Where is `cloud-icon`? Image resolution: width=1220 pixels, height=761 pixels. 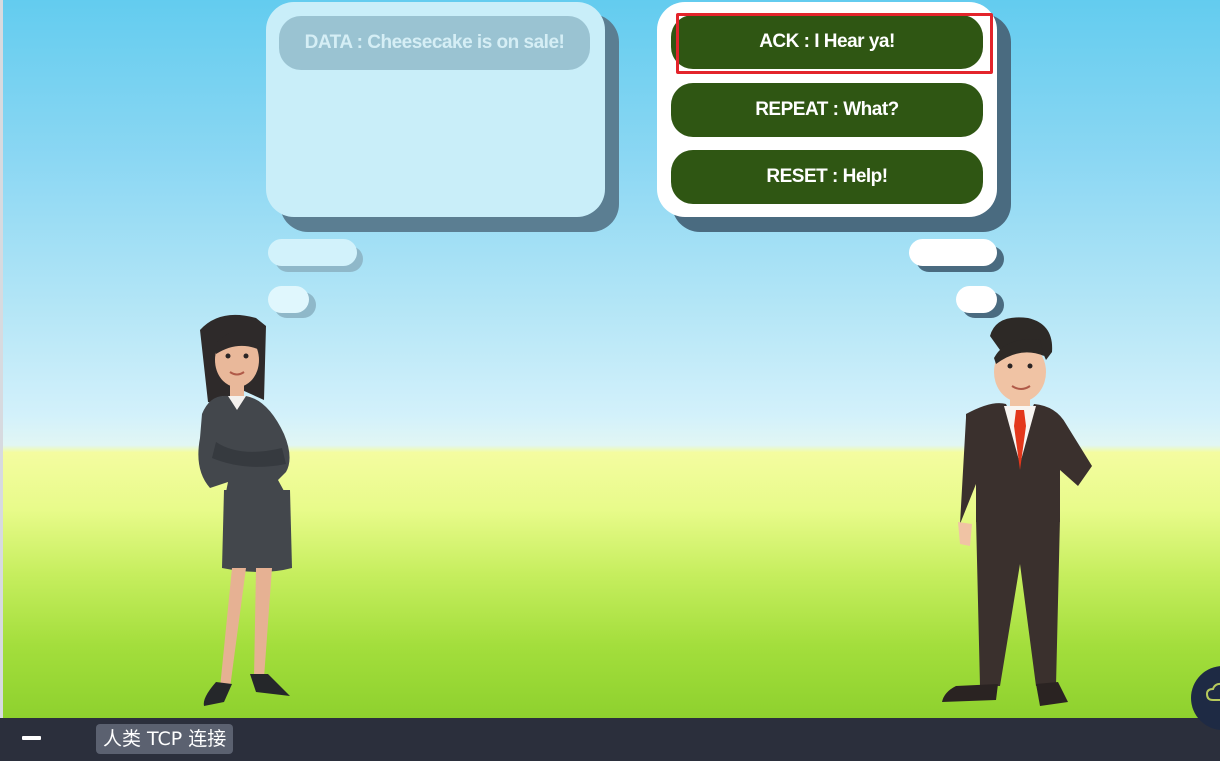
cloud-icon is located at coordinates (1212, 691).